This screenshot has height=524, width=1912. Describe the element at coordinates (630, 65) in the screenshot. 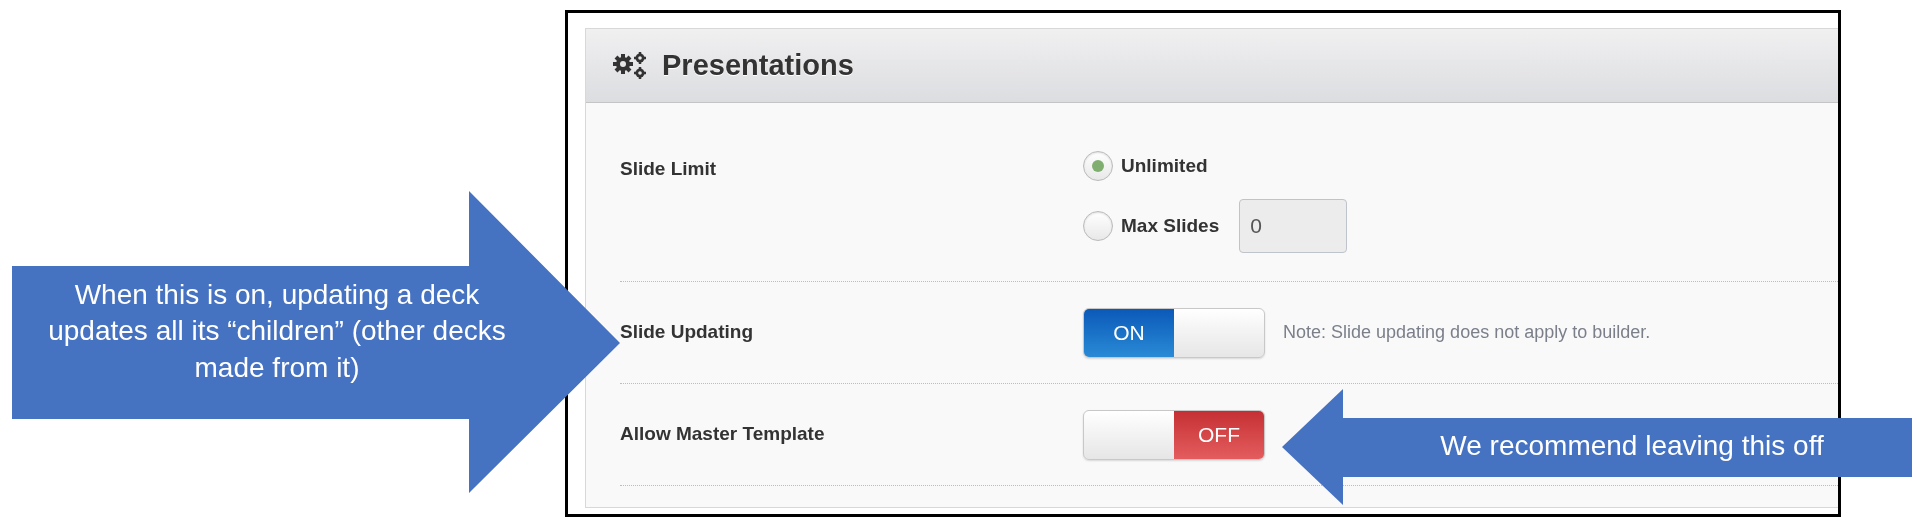

I see `gears-icon` at that location.